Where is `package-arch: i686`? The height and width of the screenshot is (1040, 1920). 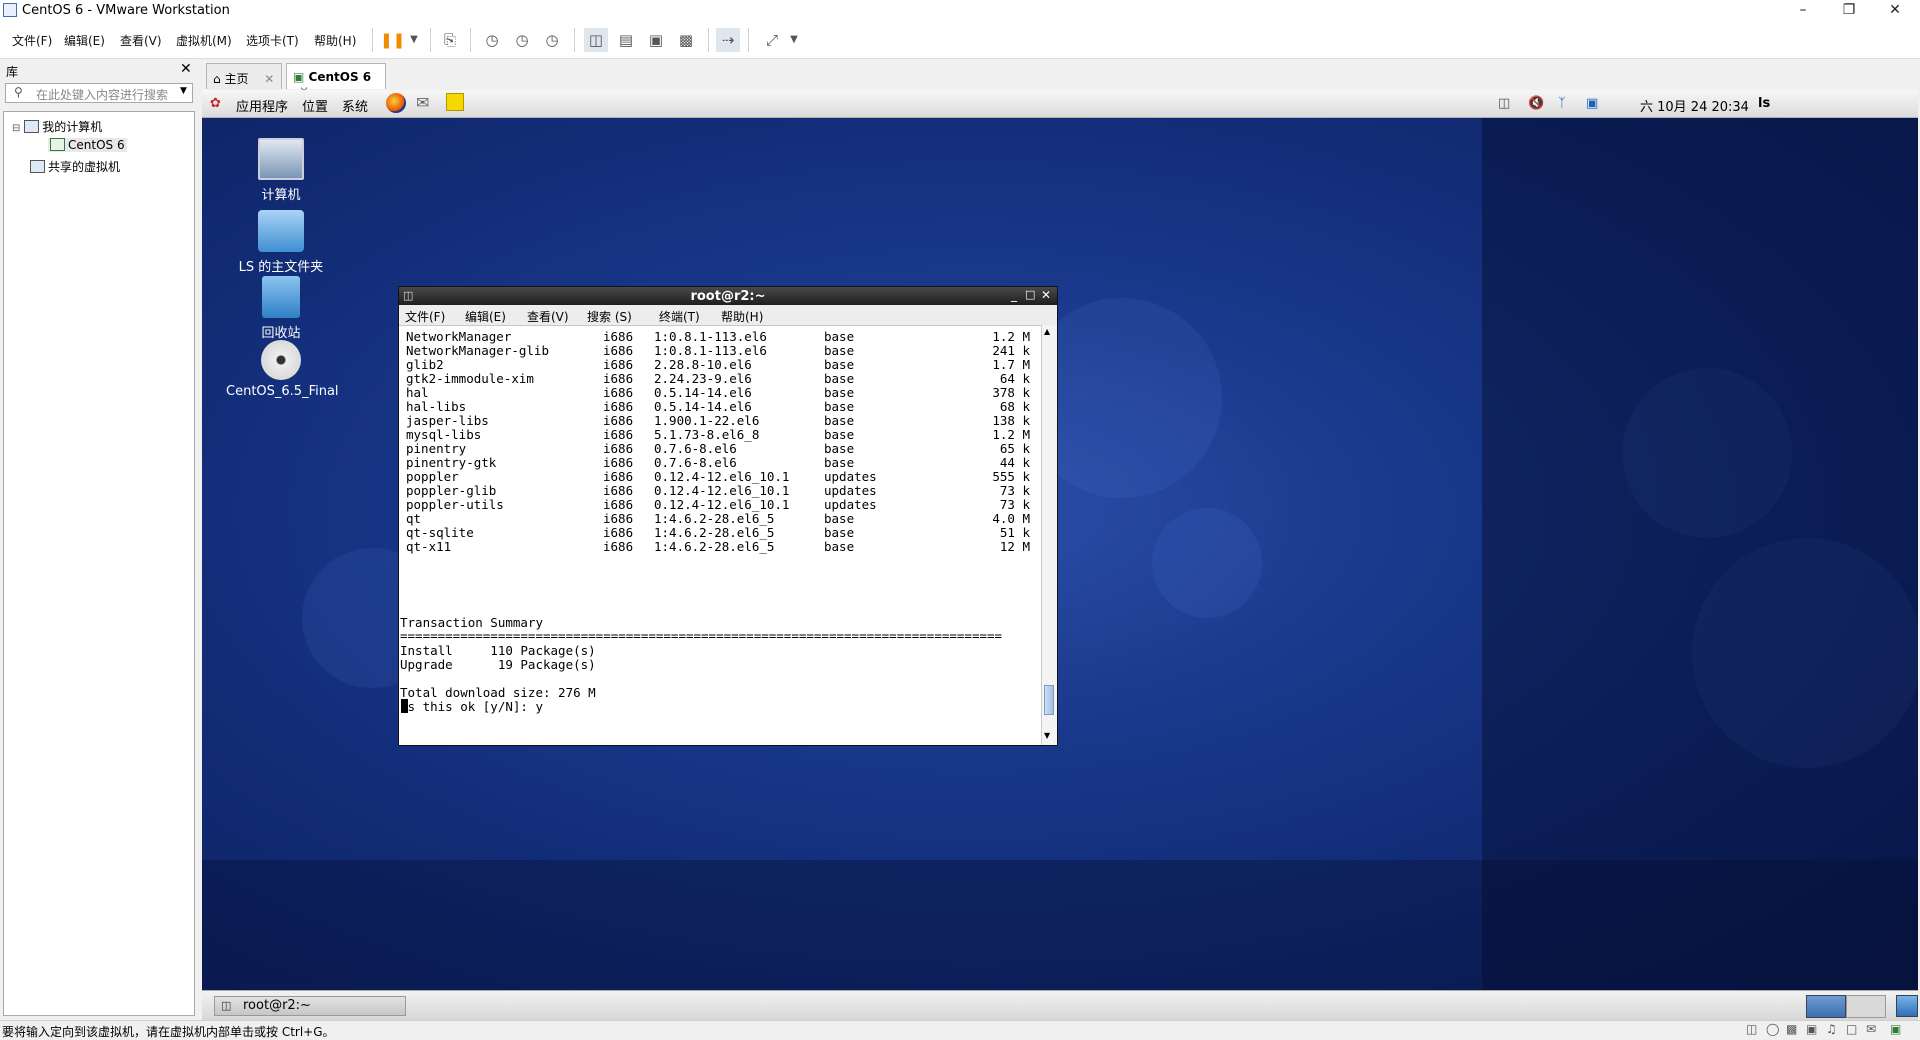
package-arch: i686 is located at coordinates (618, 546).